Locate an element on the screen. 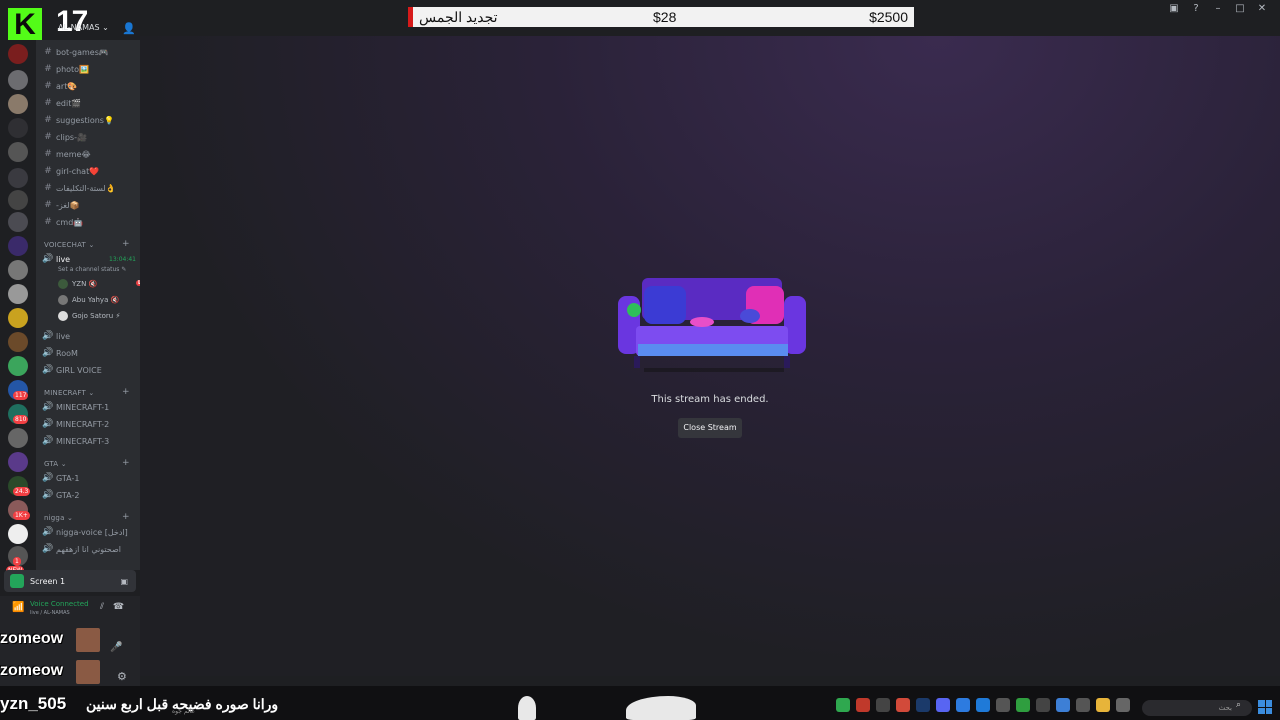 The width and height of the screenshot is (1280, 720). streamer-face is located at coordinates (88, 640).